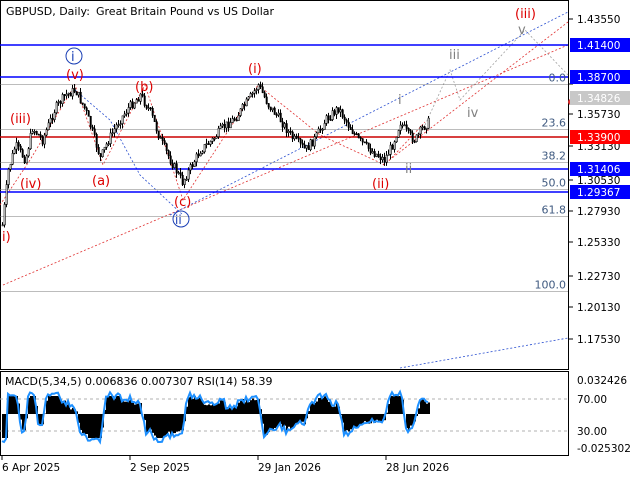 Image resolution: width=640 pixels, height=480 pixels. Describe the element at coordinates (484, 353) in the screenshot. I see `blue-lower-channel` at that location.